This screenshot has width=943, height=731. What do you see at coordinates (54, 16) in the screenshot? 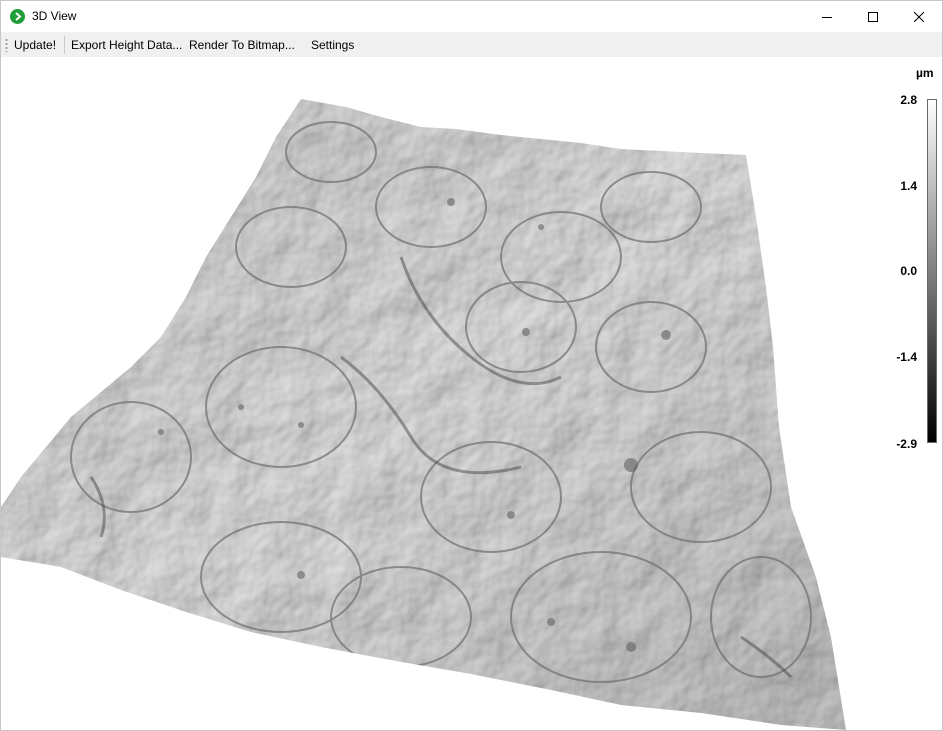
I see `window-title: 3D View` at bounding box center [54, 16].